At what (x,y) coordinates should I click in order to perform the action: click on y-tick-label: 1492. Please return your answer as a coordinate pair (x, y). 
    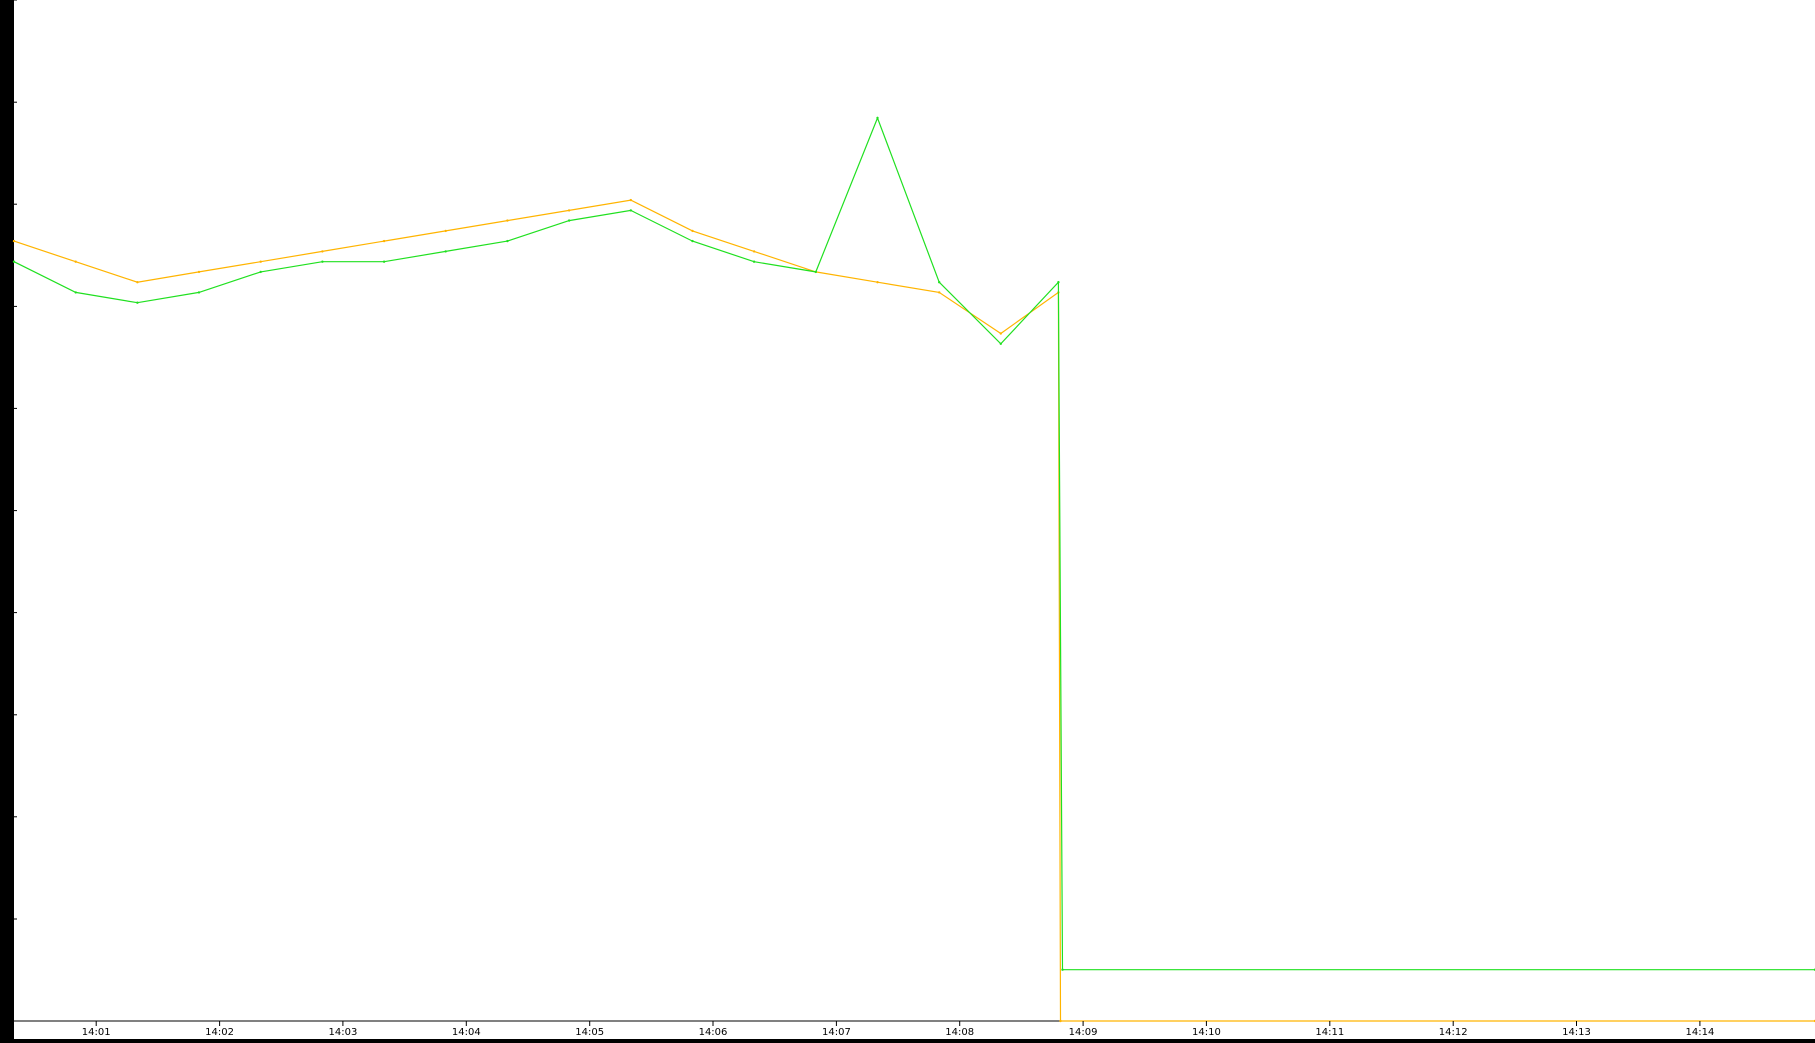
    Looking at the image, I should click on (7, 714).